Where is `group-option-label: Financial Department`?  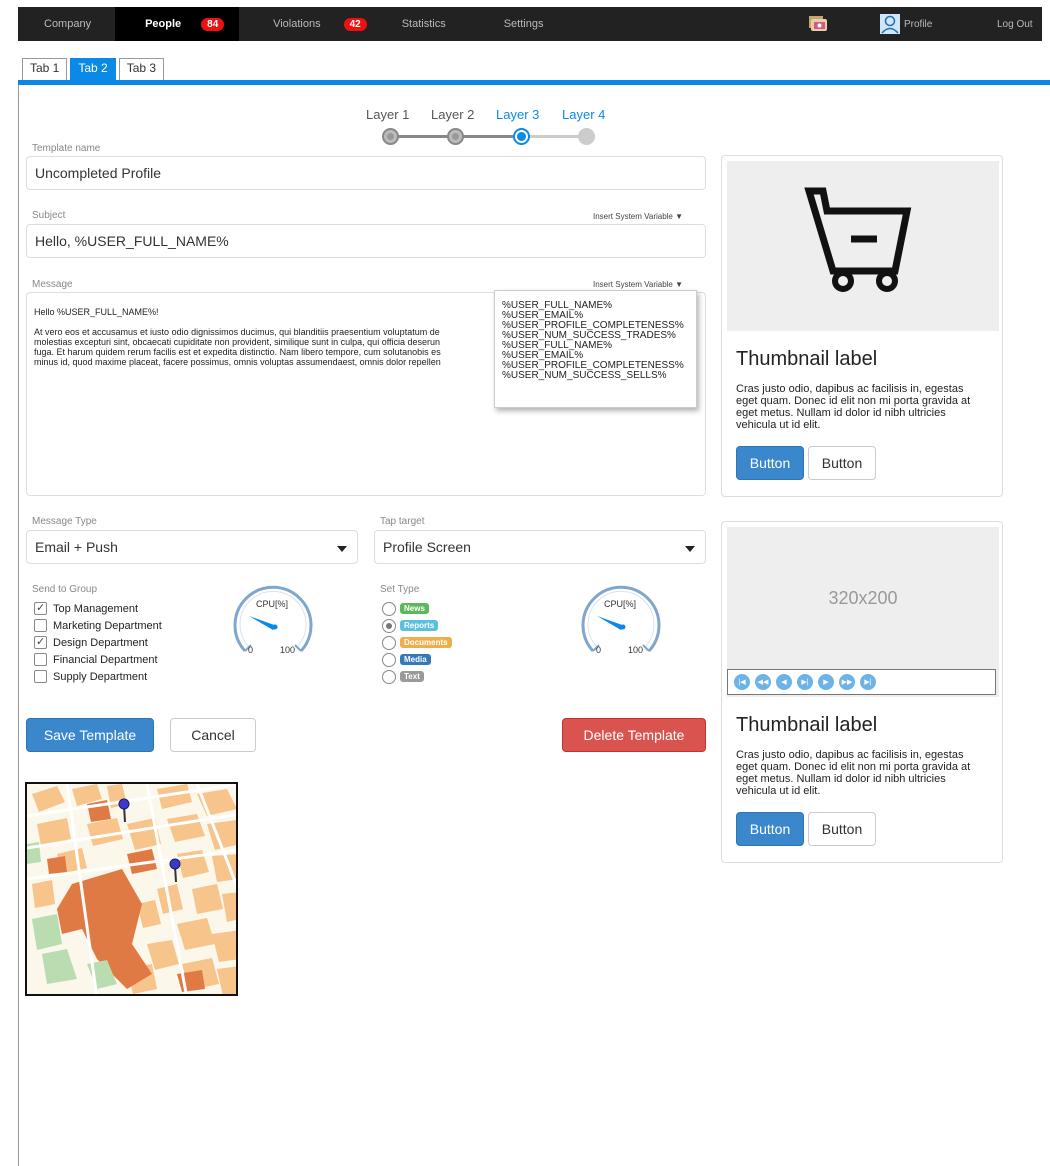
group-option-label: Financial Department is located at coordinates (105, 659).